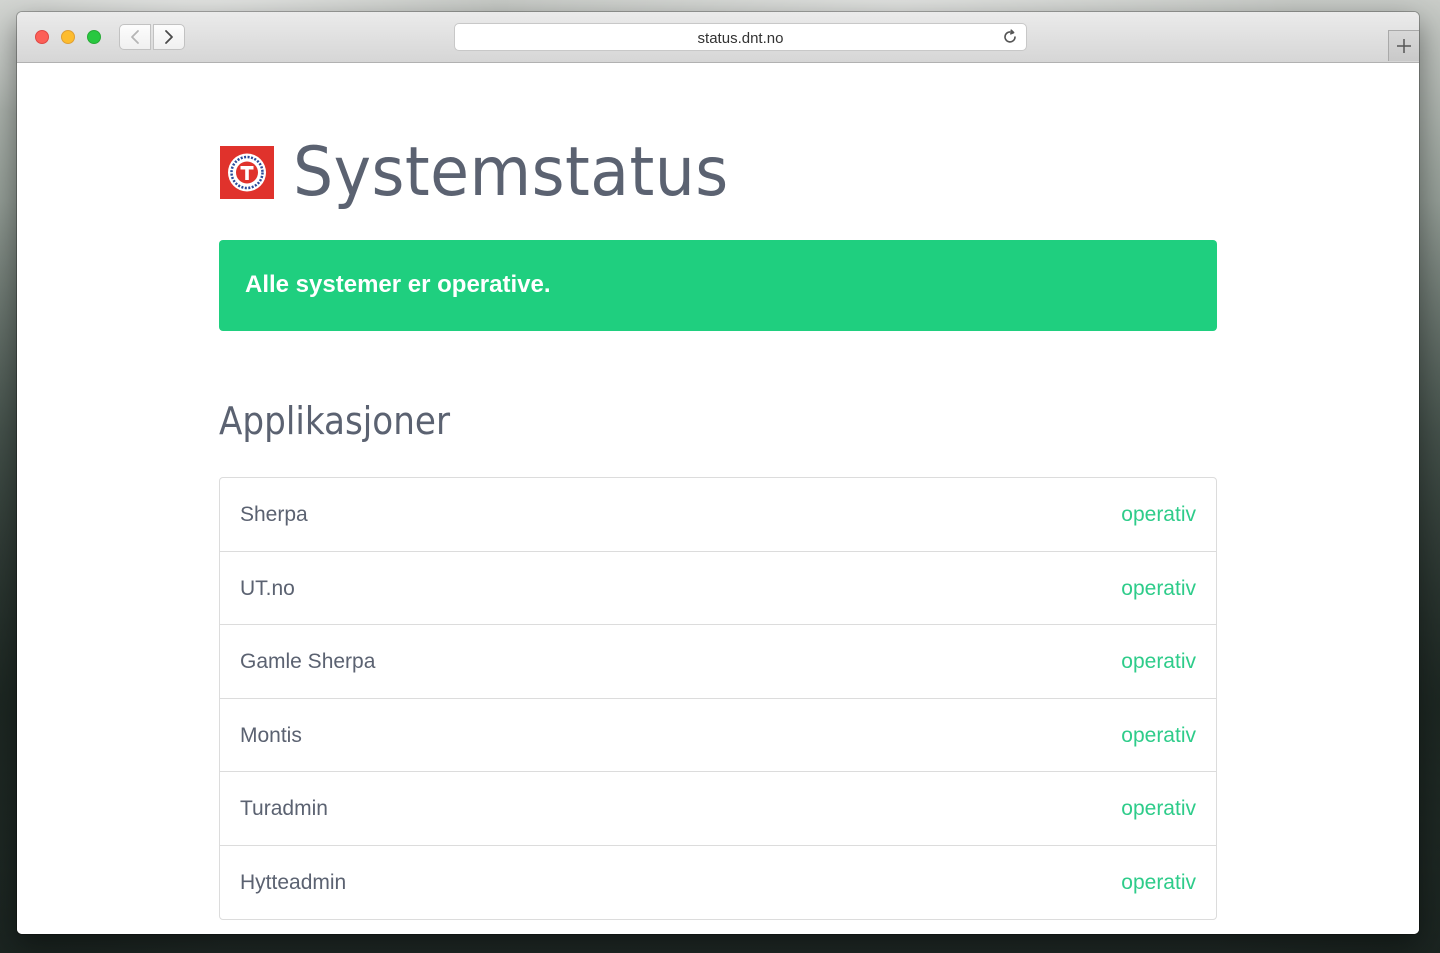  I want to click on list-item: UT.no operativ, so click(718, 588).